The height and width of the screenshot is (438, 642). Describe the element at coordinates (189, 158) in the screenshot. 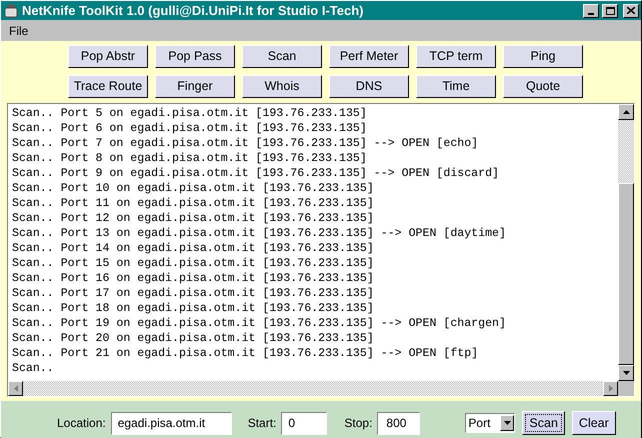

I see `output-line: Scan.. Port 8 on egadi.pisa.otm.it [193.76.233.135]` at that location.